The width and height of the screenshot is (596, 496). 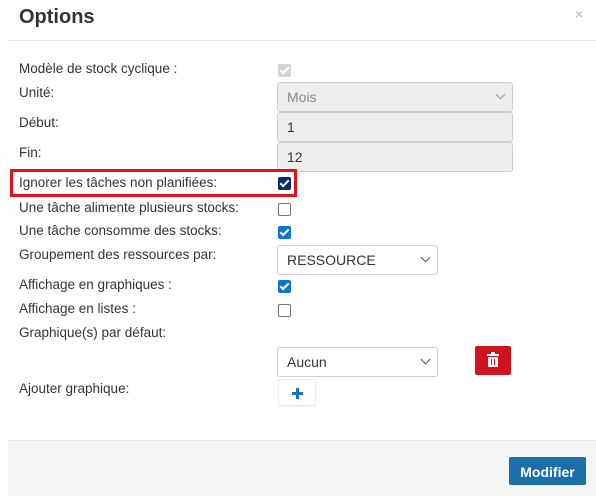 What do you see at coordinates (302, 97) in the screenshot?
I see `unit-select-value: Mois` at bounding box center [302, 97].